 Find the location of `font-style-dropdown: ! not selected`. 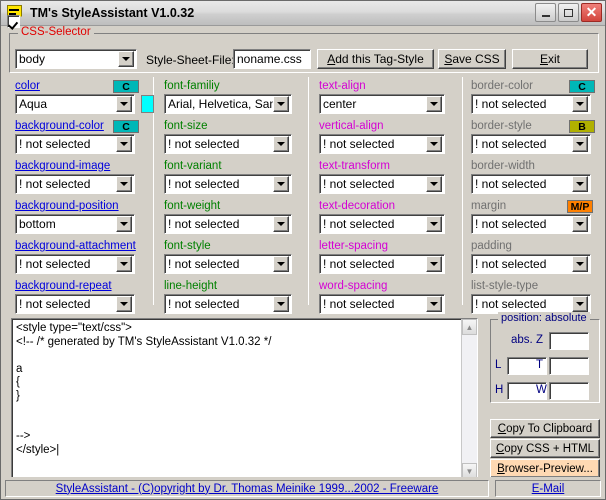

font-style-dropdown: ! not selected is located at coordinates (228, 264).